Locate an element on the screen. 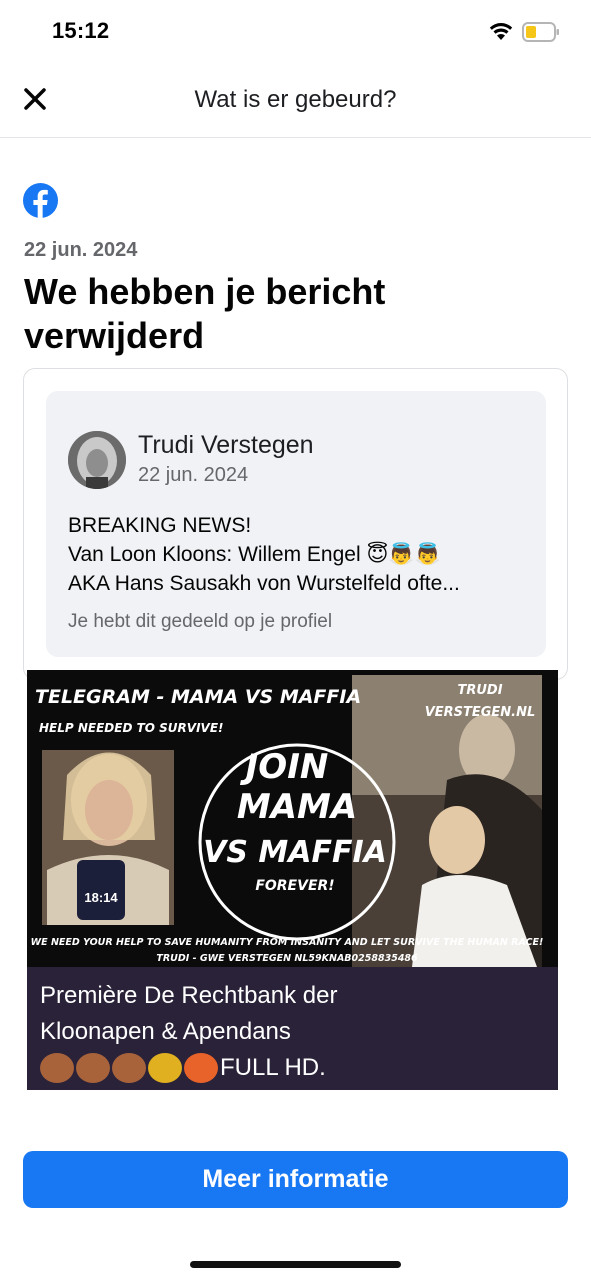  circle-text: MAMA is located at coordinates (297, 807).